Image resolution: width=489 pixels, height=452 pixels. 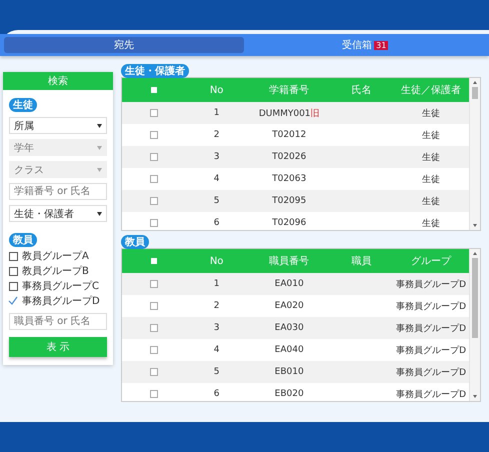 I want to click on table-cell: T02095, so click(x=289, y=201).